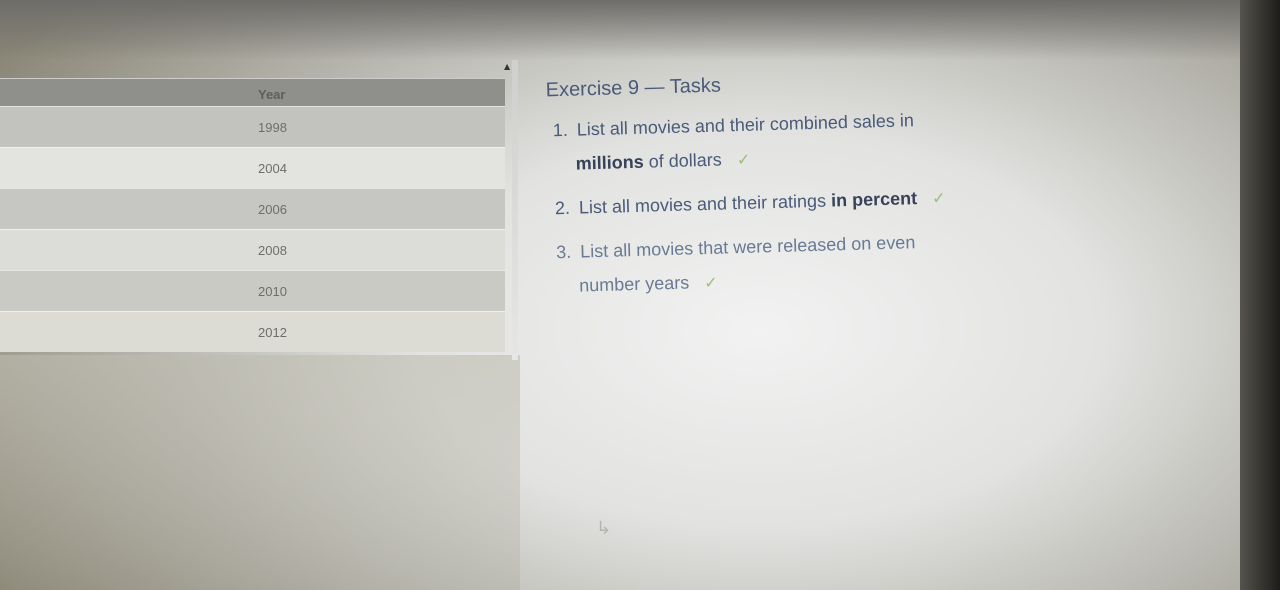  I want to click on table-row: 2012, so click(252, 331).